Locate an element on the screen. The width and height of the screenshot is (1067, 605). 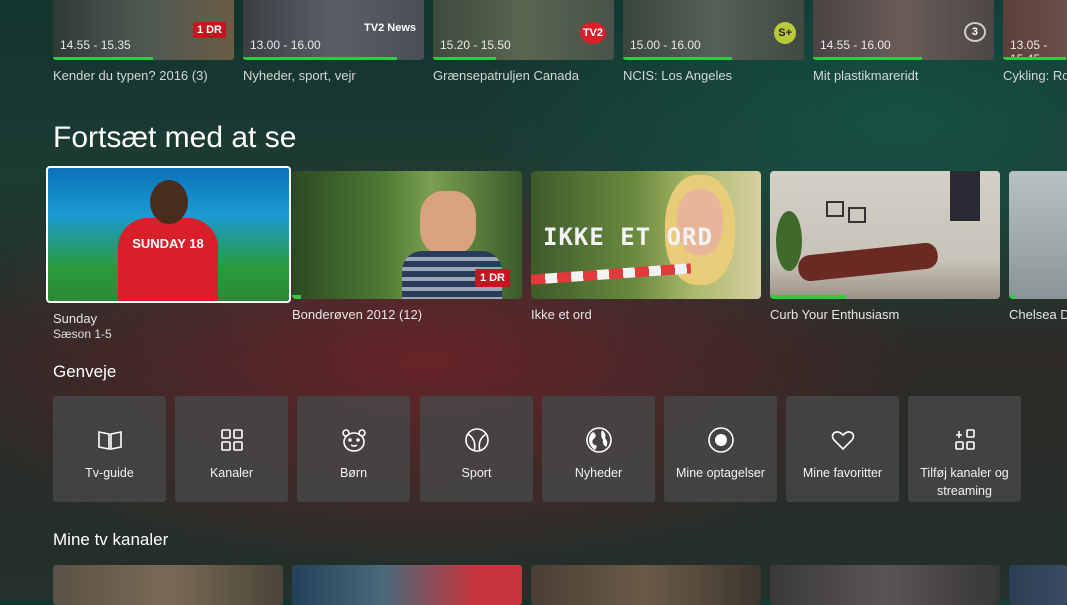
shortcut-tilfoj-kanaler: Tilføj kanaler og streaming is located at coordinates (964, 449).